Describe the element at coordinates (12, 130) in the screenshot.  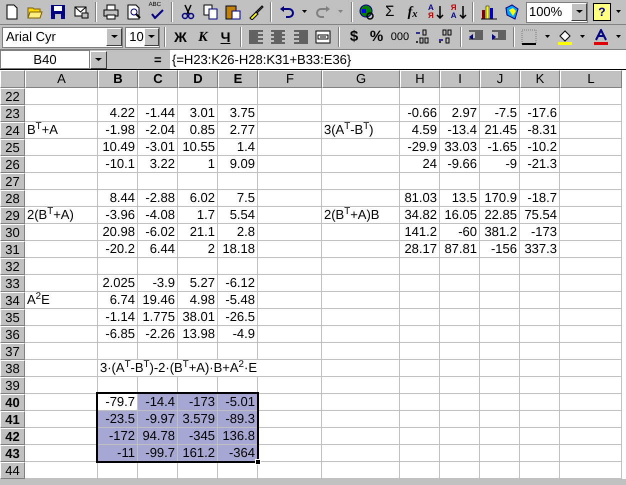
I see `row-header: 24` at that location.